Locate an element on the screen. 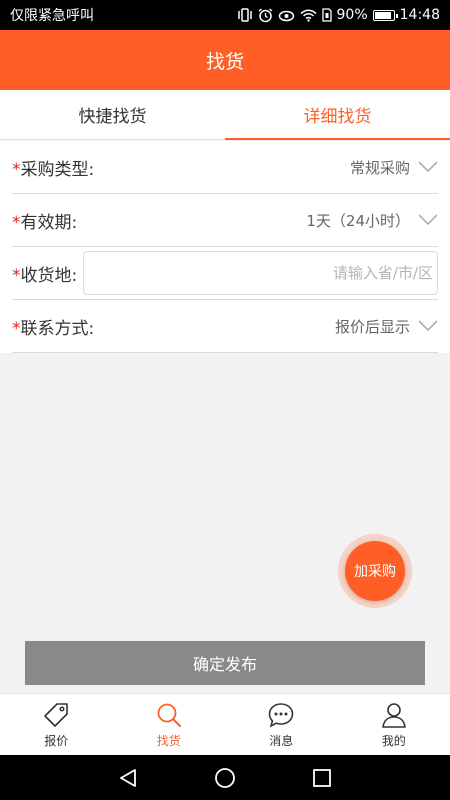  bottom-nav: 报价 找货 消息 我的 is located at coordinates (225, 724).